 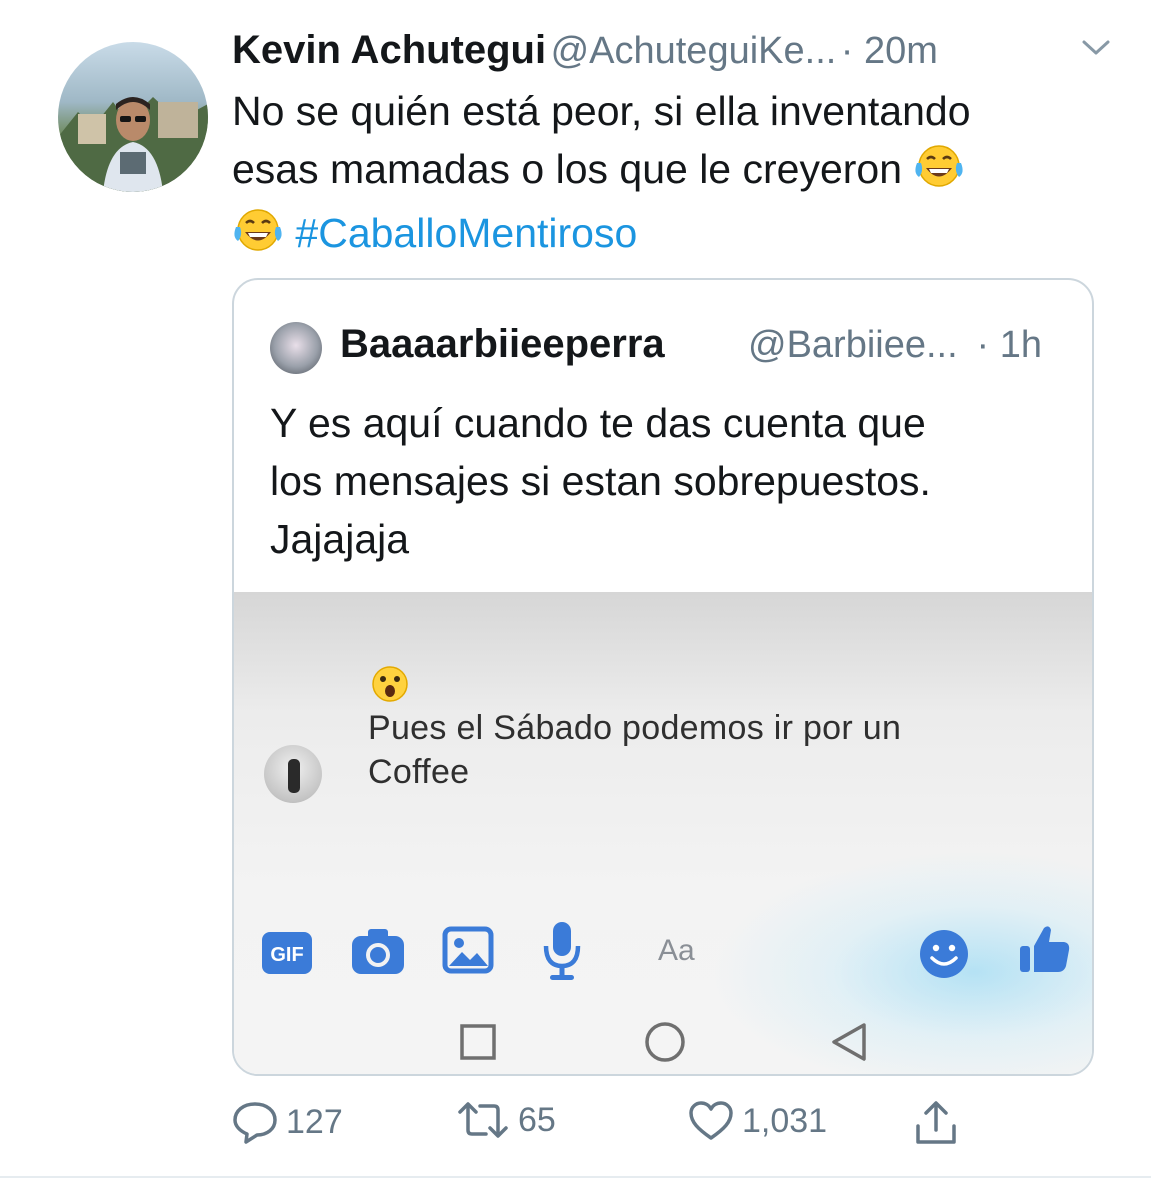 I want to click on author-avatar, so click(x=133, y=117).